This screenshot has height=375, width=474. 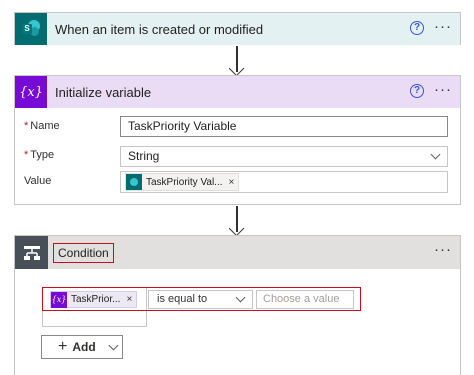 I want to click on condition-left-operand: {x} TaskPrior... ×, so click(x=94, y=299).